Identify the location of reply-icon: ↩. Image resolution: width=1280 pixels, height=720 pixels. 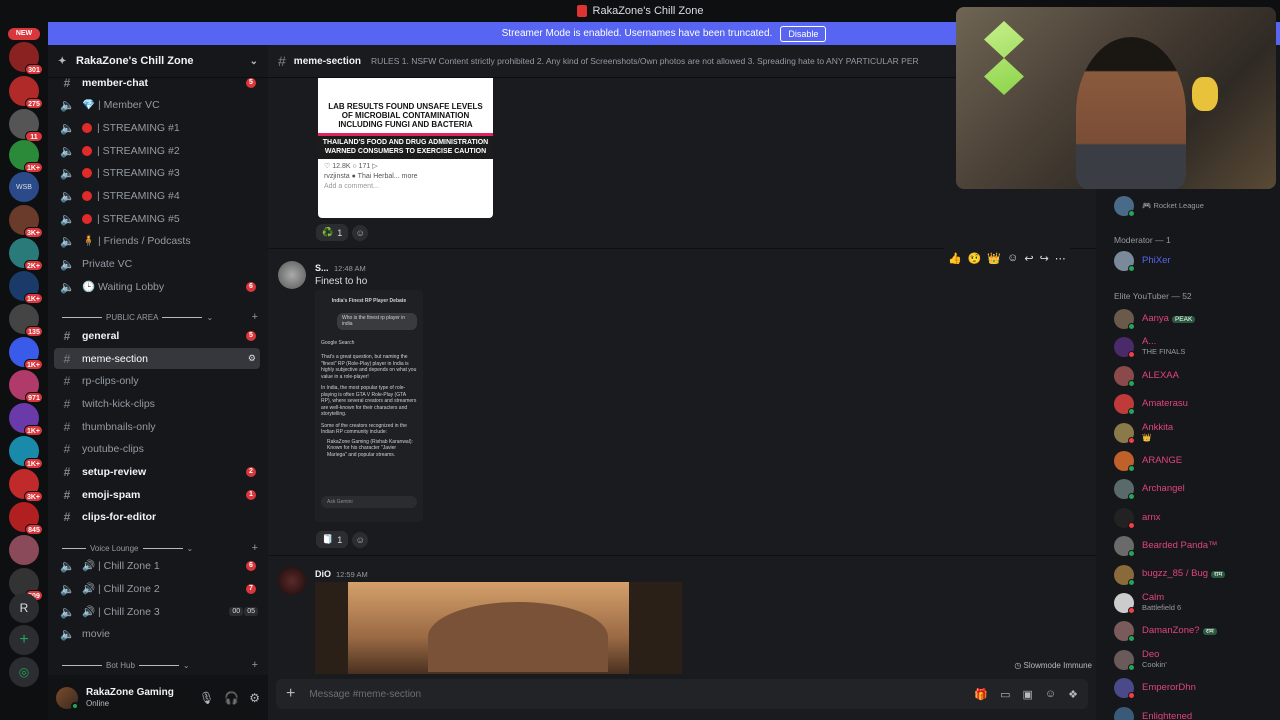
(1028, 258).